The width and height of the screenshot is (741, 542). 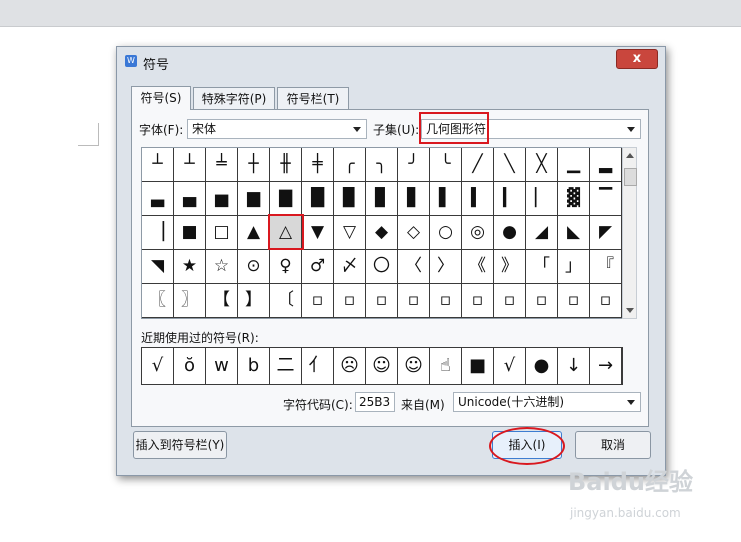 What do you see at coordinates (510, 267) in the screenshot?
I see `symbol-cell: 》` at bounding box center [510, 267].